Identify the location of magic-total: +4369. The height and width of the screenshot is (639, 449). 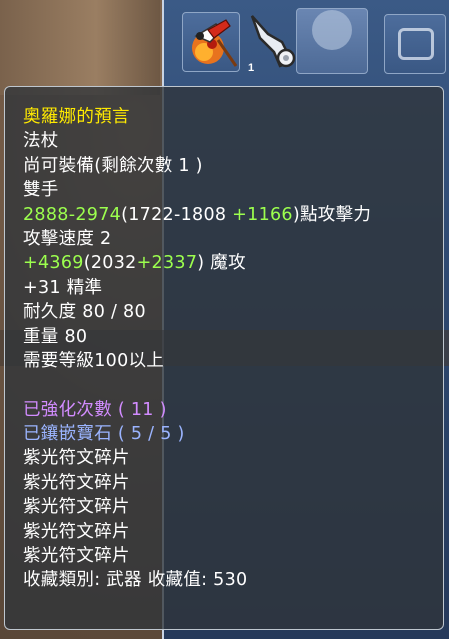
(53, 263).